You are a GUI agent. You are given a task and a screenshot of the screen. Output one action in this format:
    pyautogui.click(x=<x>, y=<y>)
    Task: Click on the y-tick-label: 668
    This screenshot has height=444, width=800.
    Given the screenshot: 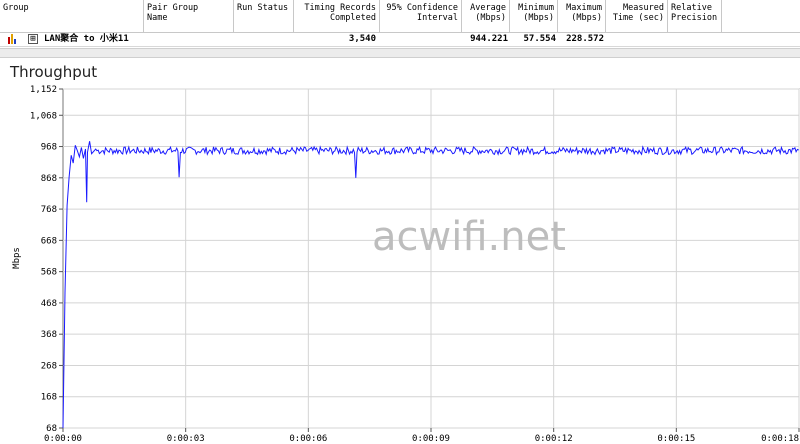 What is the action you would take?
    pyautogui.click(x=49, y=241)
    